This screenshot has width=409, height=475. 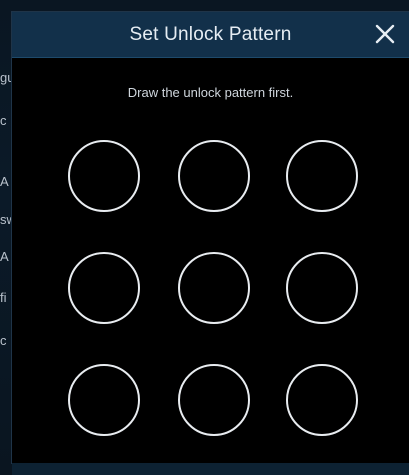 I want to click on dialog-header: Set Unlock Pattern, so click(x=210, y=35).